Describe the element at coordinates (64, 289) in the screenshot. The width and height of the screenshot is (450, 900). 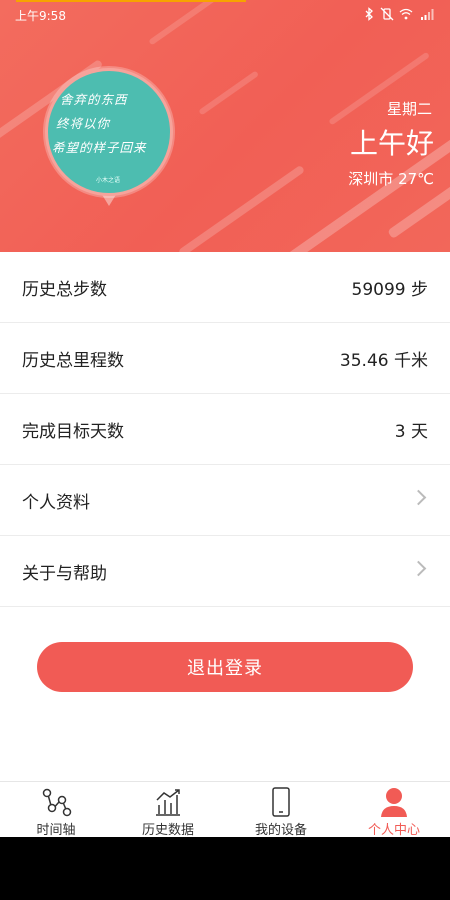
I see `stat-label: 历史总步数` at that location.